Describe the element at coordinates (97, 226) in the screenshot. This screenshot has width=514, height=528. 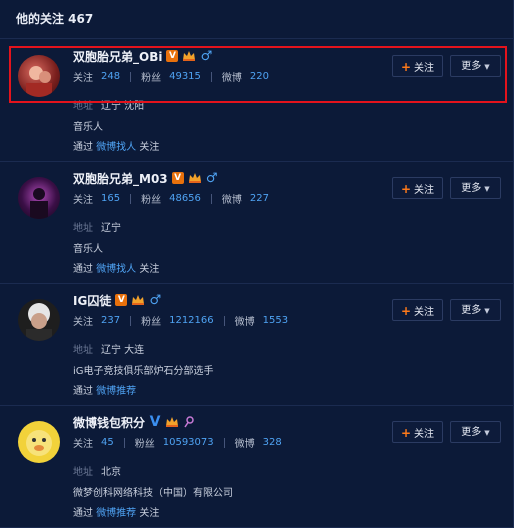
I see `address-row: 地址 辽宁` at that location.